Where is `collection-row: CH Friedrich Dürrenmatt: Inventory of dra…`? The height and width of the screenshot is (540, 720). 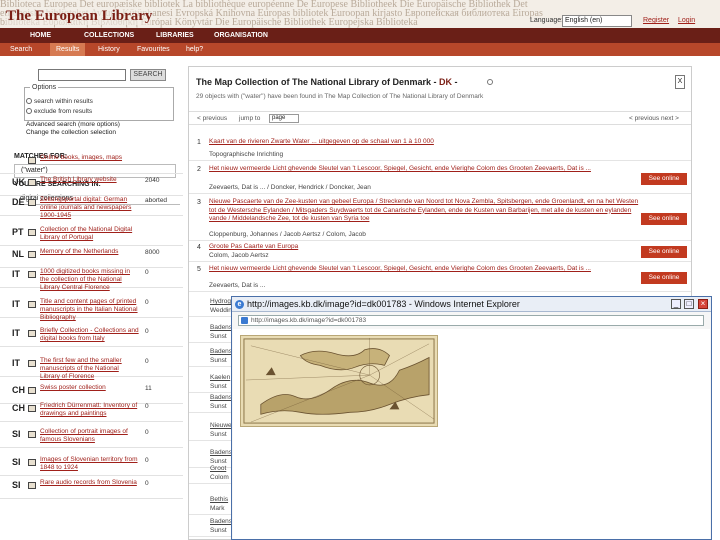 collection-row: CH Friedrich Dürrenmatt: Inventory of dra… is located at coordinates (91, 411).